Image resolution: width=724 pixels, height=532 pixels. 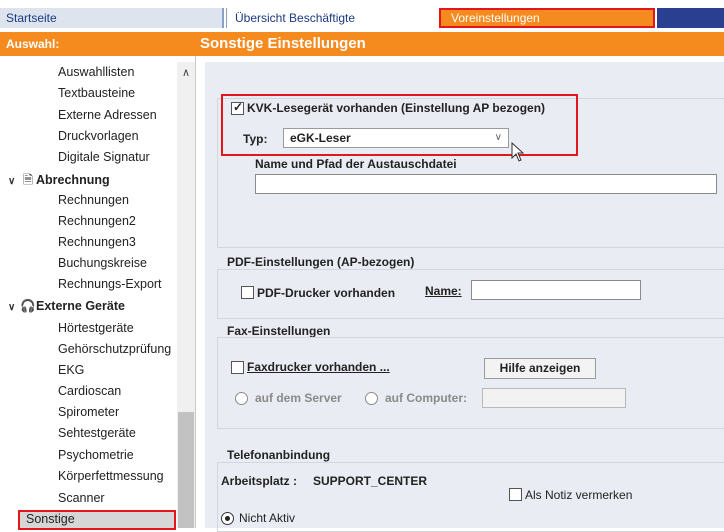 What do you see at coordinates (112, 18) in the screenshot?
I see `tab-startseite: Startseite` at bounding box center [112, 18].